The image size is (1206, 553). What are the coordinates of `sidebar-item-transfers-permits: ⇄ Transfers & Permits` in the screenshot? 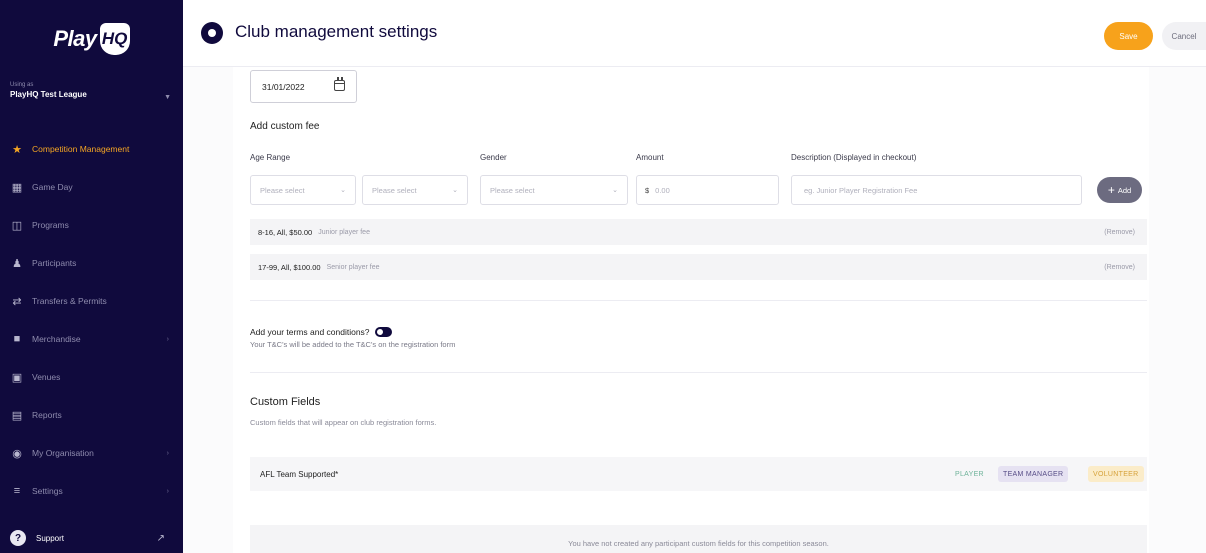 It's located at (91, 301).